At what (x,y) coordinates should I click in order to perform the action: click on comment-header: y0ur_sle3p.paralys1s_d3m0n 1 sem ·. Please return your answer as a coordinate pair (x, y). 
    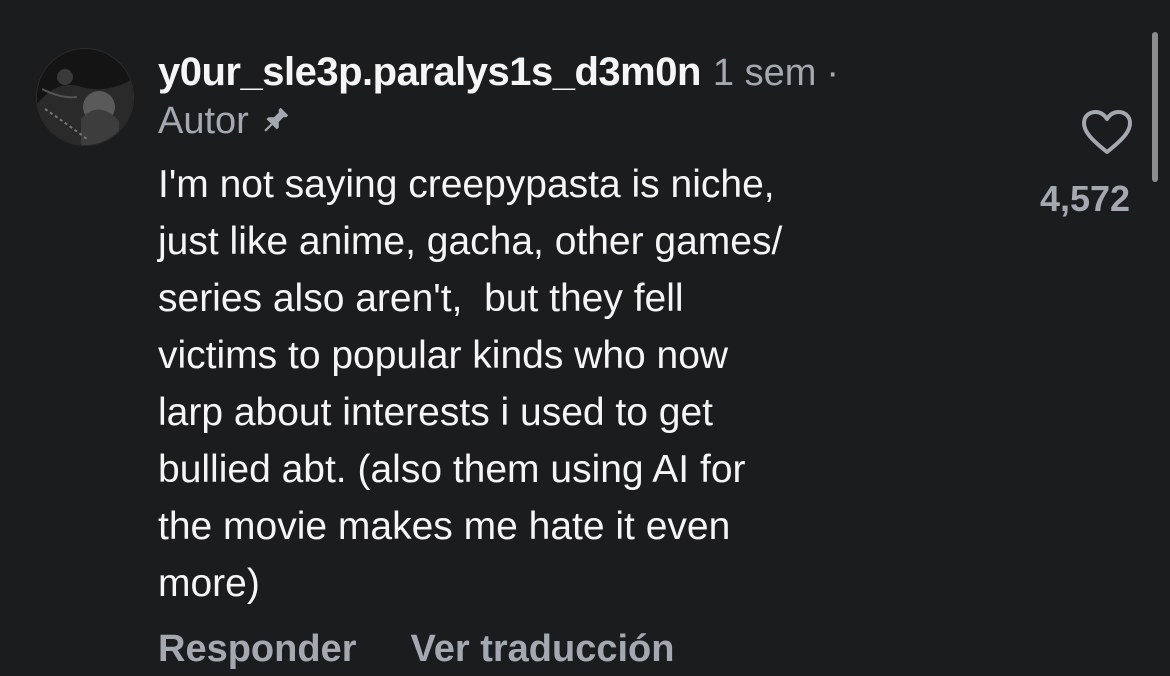
    Looking at the image, I should click on (498, 73).